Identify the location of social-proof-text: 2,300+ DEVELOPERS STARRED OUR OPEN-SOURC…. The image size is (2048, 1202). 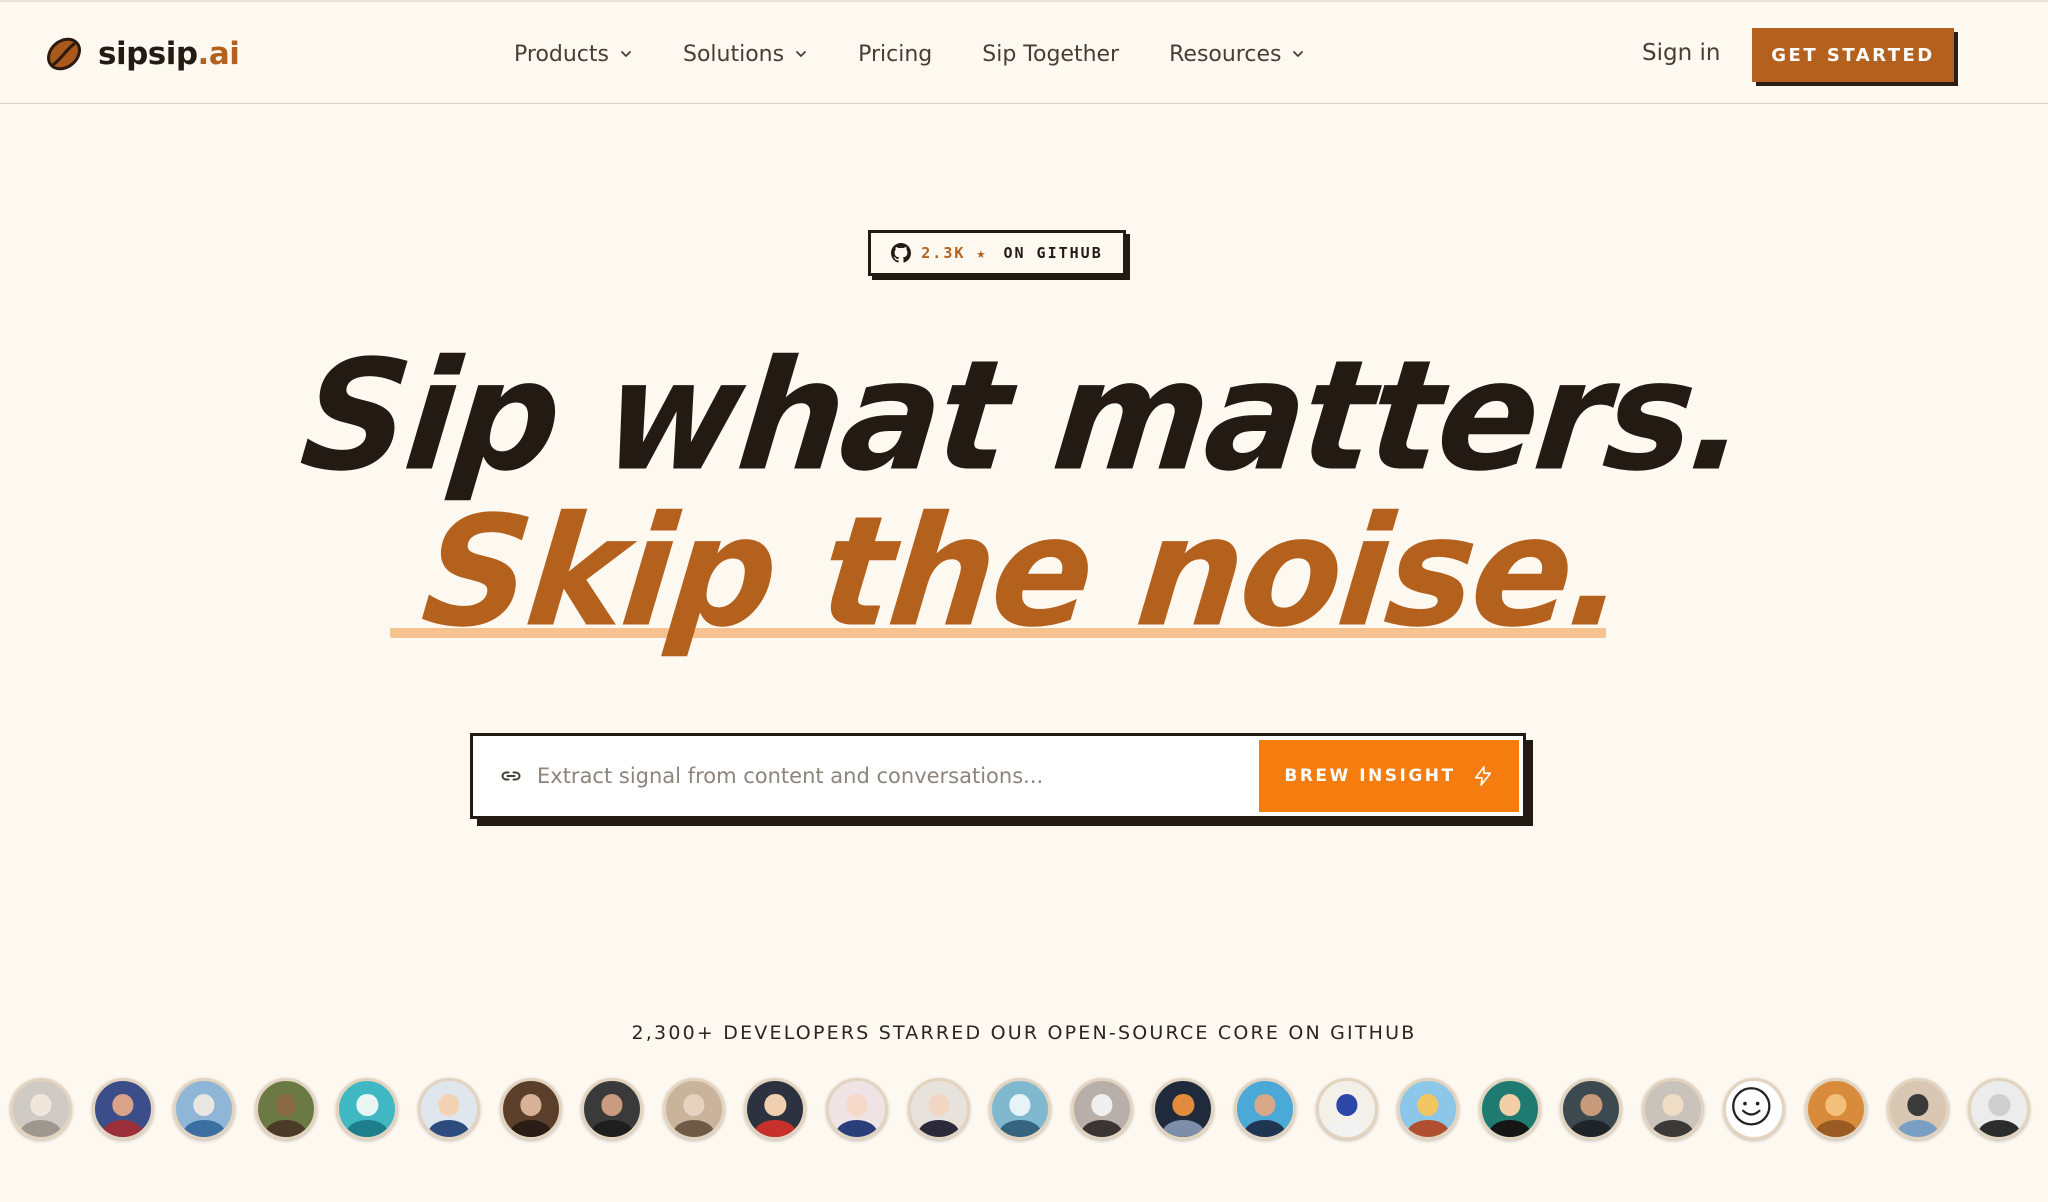
(1024, 1033).